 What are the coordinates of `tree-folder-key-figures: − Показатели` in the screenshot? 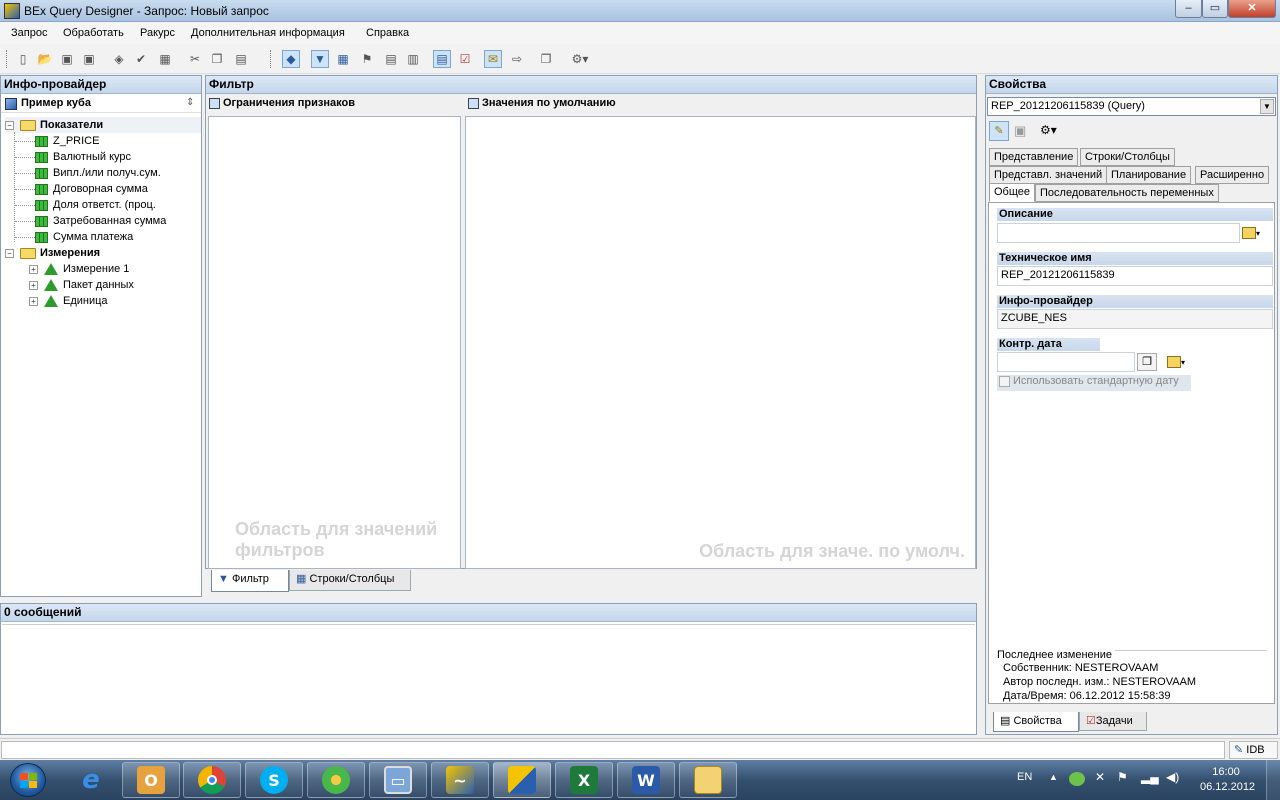 It's located at (103, 125).